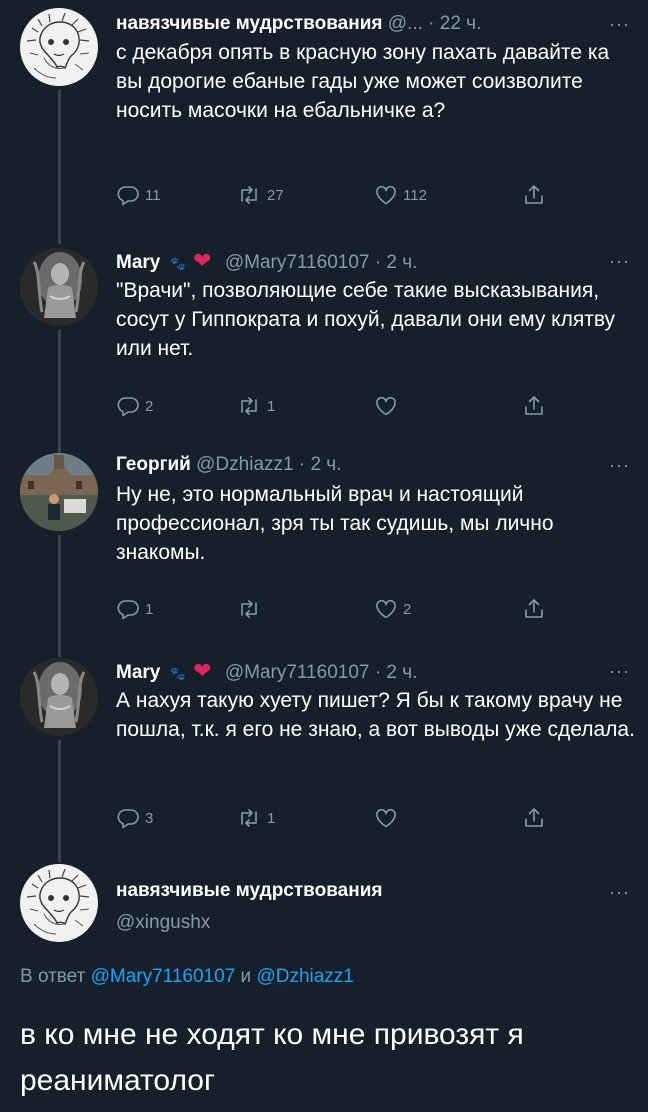 This screenshot has height=1112, width=648. I want to click on reply-button: 11, so click(138, 195).